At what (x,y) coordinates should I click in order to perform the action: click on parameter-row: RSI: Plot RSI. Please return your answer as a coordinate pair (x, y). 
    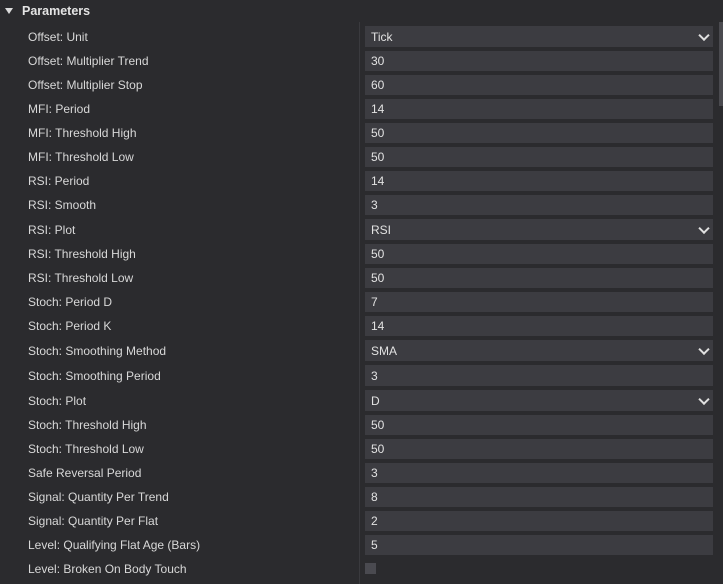
    Looking at the image, I should click on (361, 229).